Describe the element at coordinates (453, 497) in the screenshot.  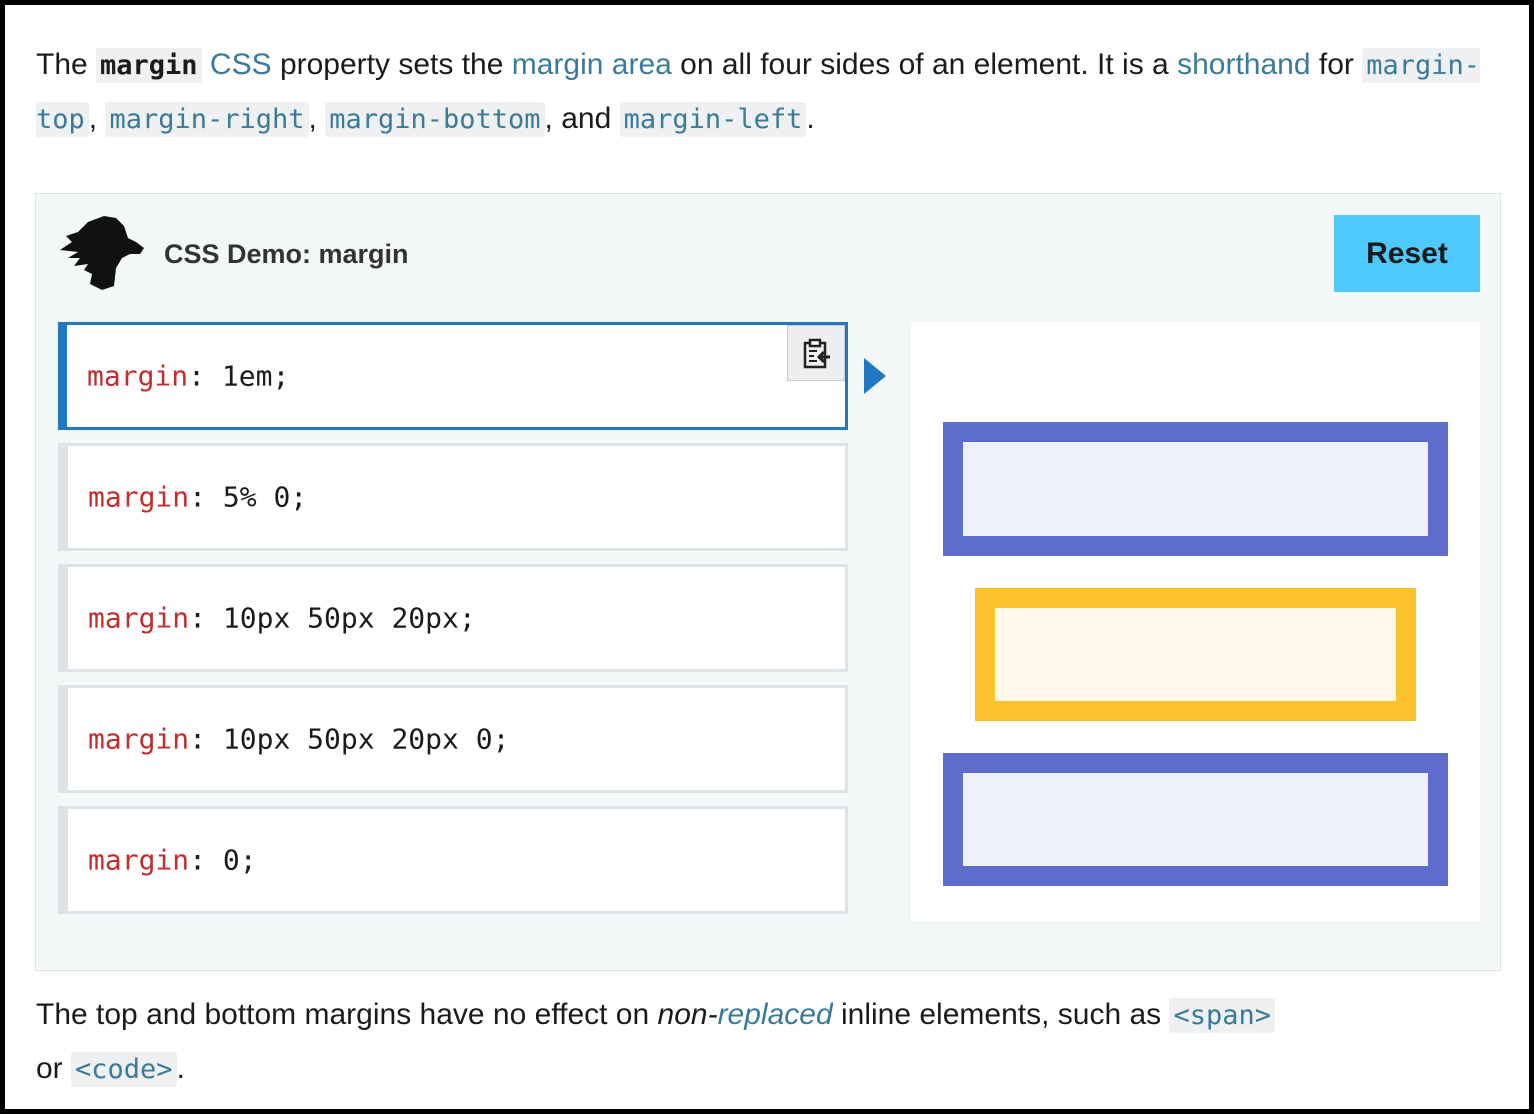
I see `choice-margin-5pct-0: margin: 5% 0;` at that location.